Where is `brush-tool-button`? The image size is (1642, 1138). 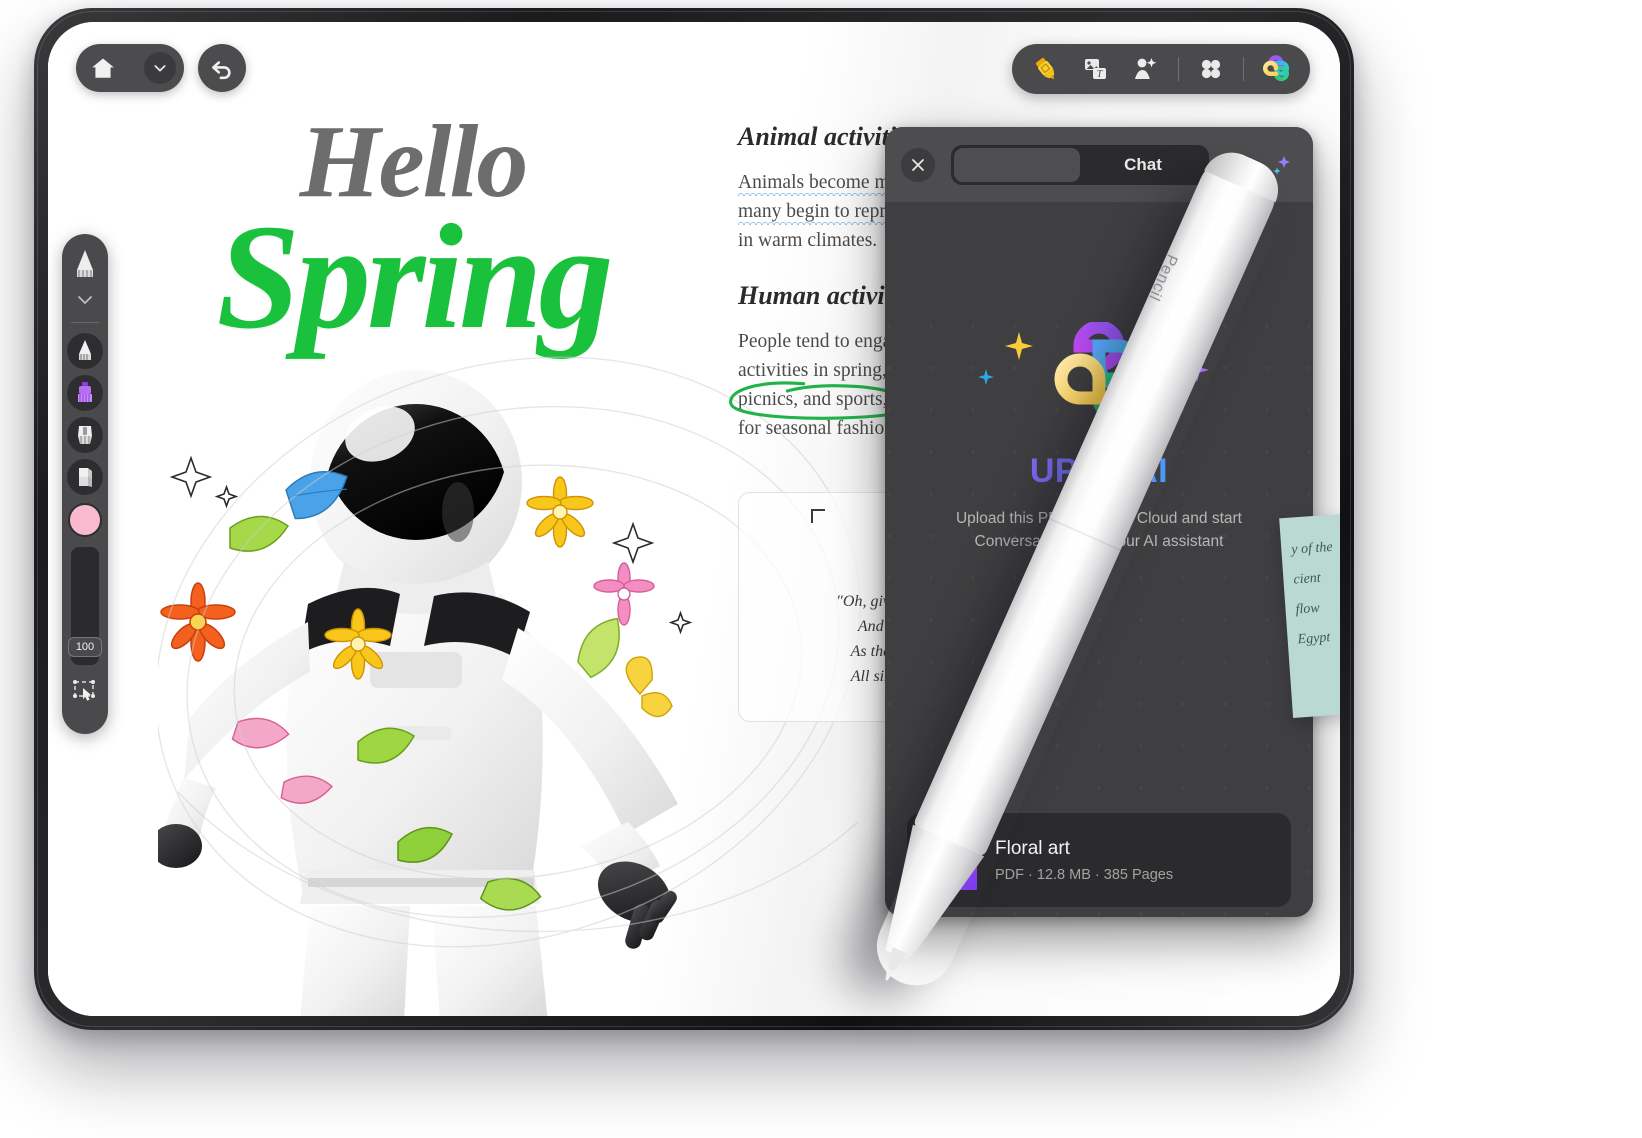
brush-tool-button is located at coordinates (85, 435).